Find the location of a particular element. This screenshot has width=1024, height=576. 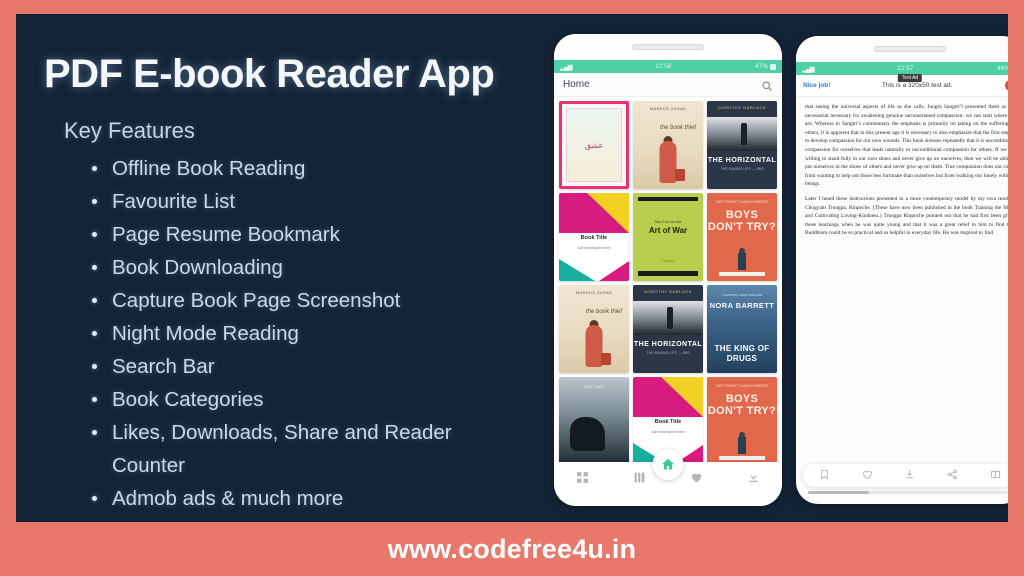

status-right: 46% is located at coordinates (1002, 68).